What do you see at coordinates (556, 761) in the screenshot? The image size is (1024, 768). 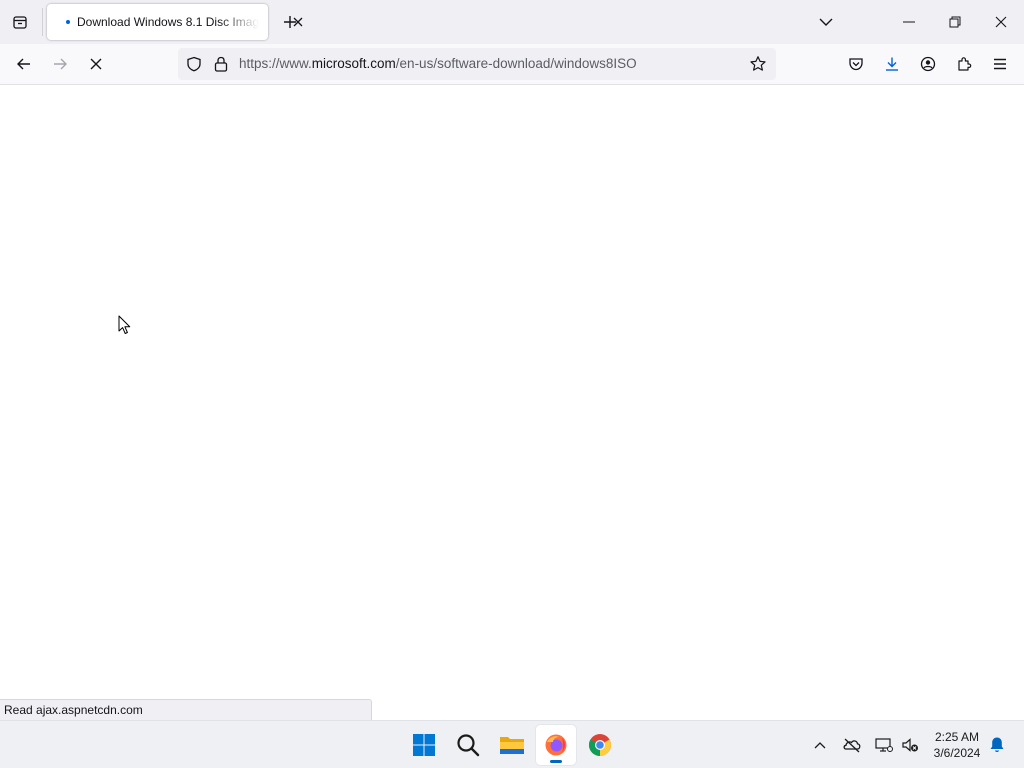 I see `active-app-indicator` at bounding box center [556, 761].